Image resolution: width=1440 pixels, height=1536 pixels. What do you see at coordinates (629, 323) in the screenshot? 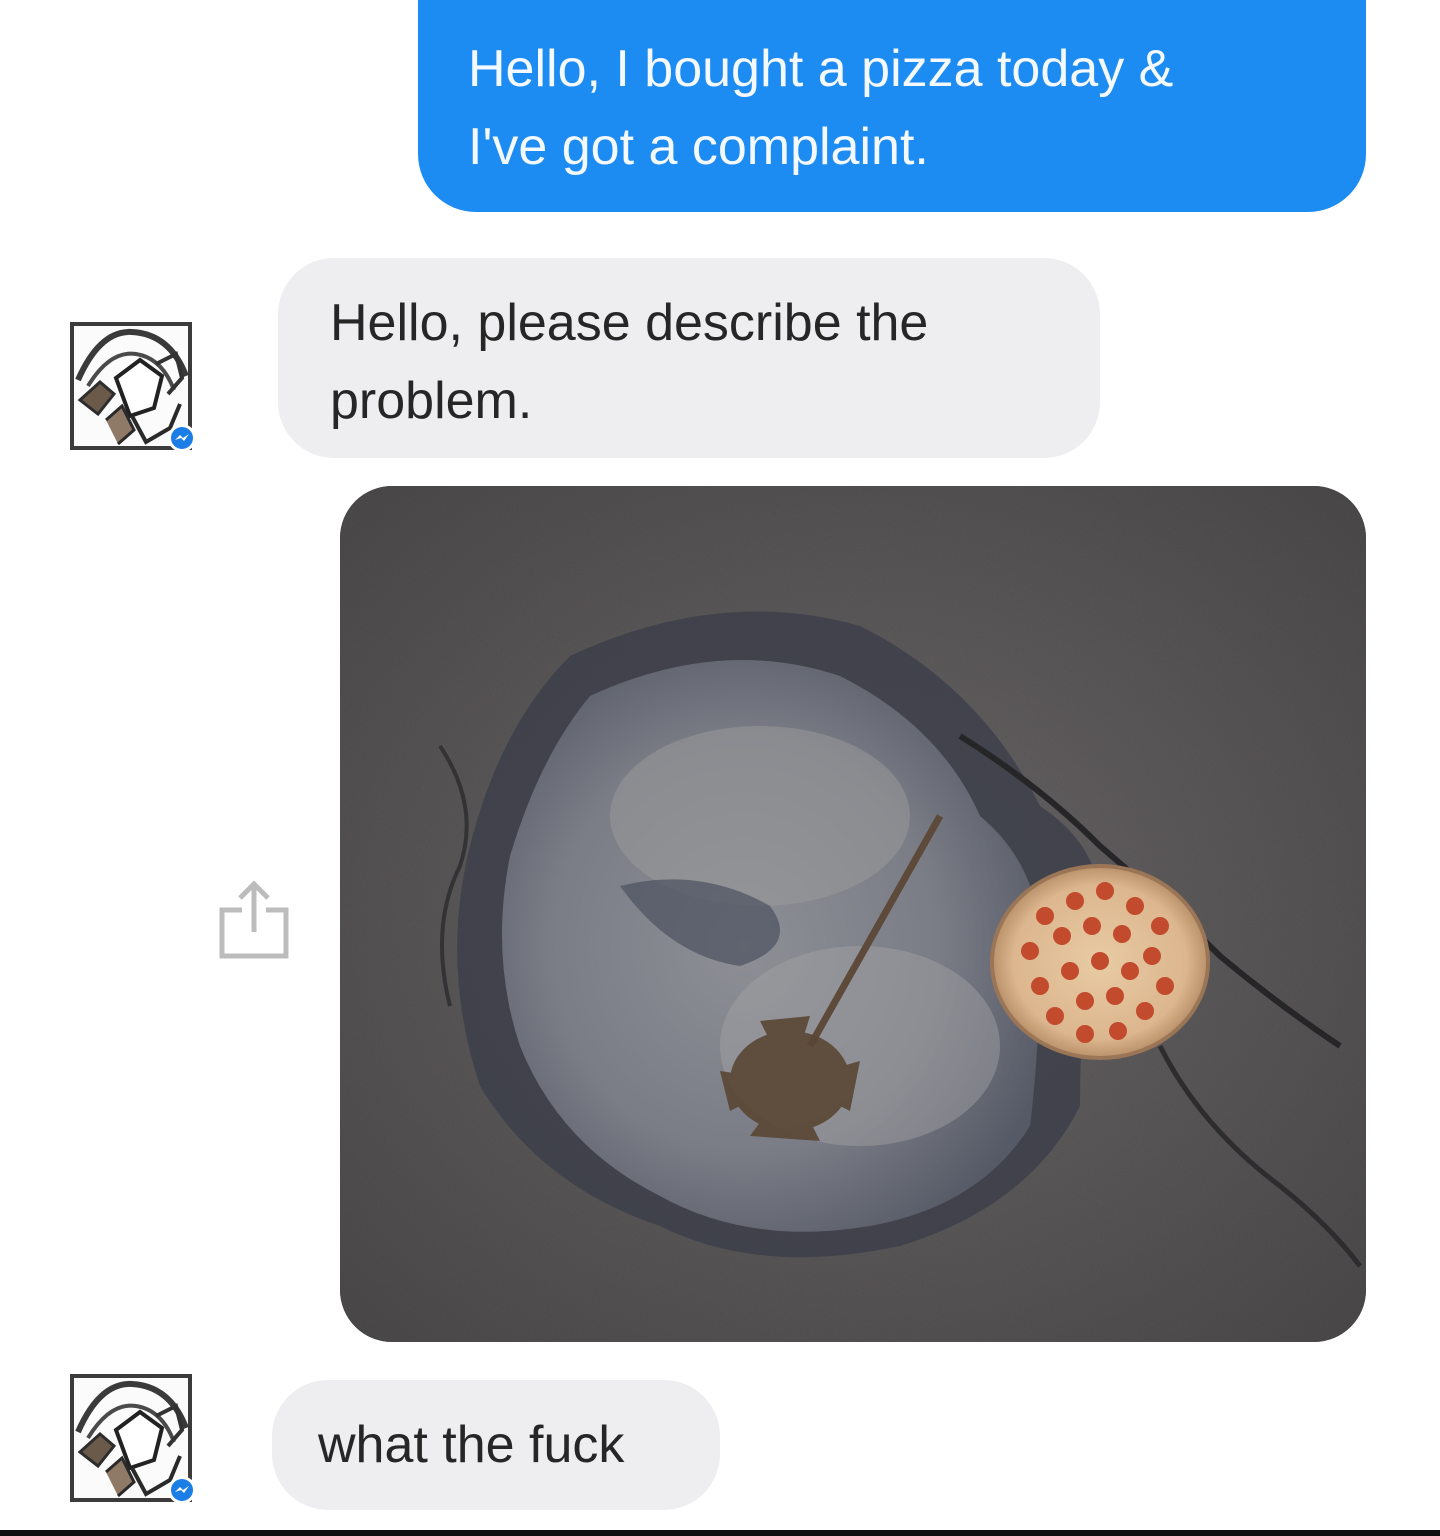
I see `message-line: Hello, please describe the` at bounding box center [629, 323].